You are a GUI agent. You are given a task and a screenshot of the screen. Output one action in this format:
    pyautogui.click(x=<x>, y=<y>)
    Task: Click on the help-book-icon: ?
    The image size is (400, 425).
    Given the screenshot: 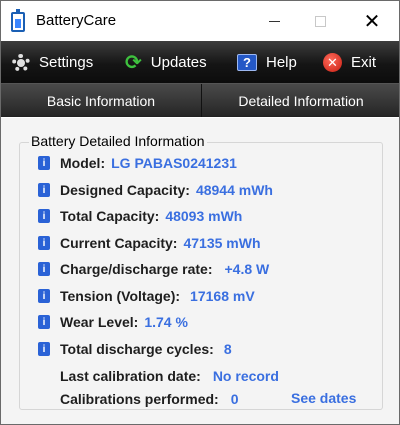 What is the action you would take?
    pyautogui.click(x=247, y=62)
    